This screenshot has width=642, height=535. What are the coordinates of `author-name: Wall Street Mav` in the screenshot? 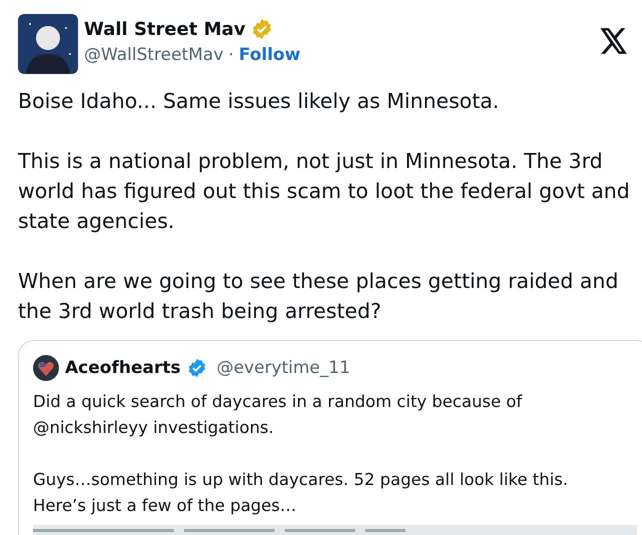 It's located at (165, 29).